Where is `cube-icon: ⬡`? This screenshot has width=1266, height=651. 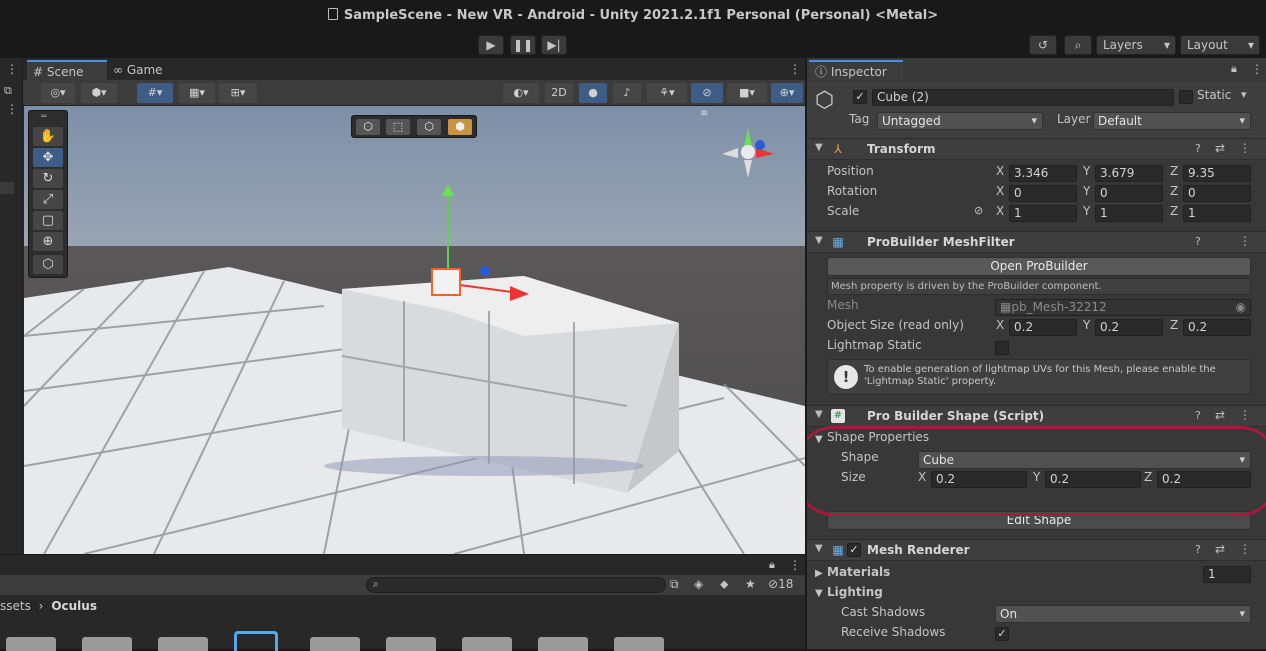
cube-icon: ⬡ is located at coordinates (824, 100).